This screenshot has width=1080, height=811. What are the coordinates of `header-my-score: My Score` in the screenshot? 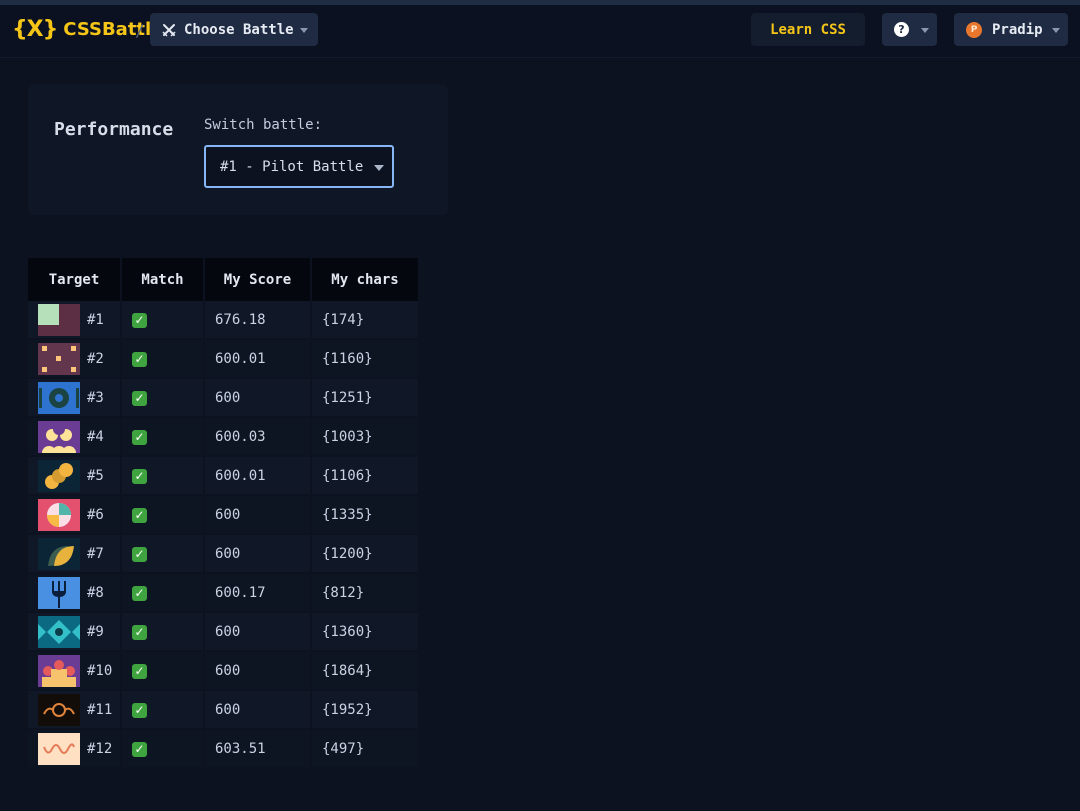 It's located at (258, 279).